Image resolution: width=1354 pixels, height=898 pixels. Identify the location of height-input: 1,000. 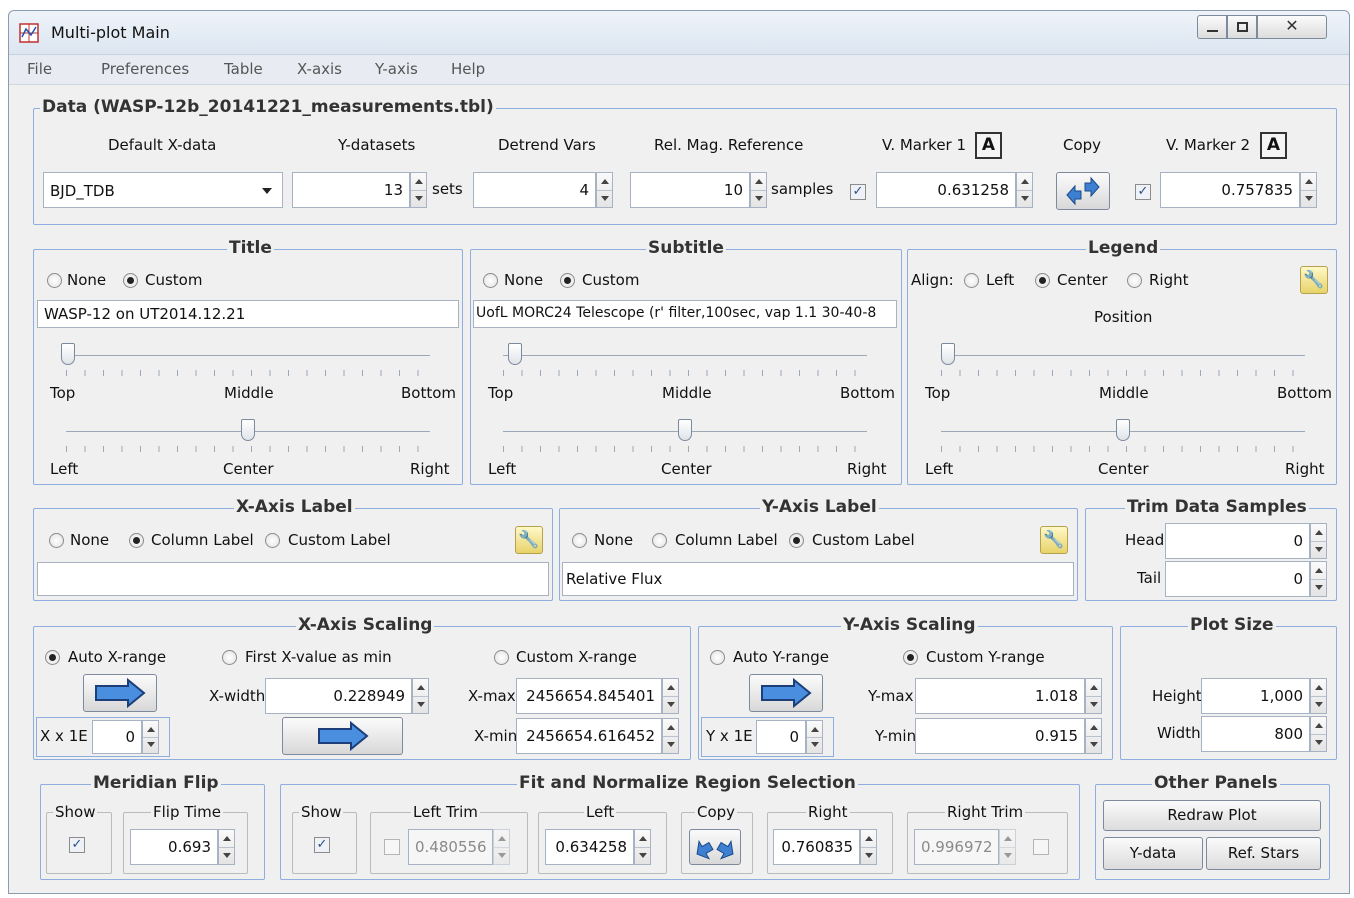
(1255, 696).